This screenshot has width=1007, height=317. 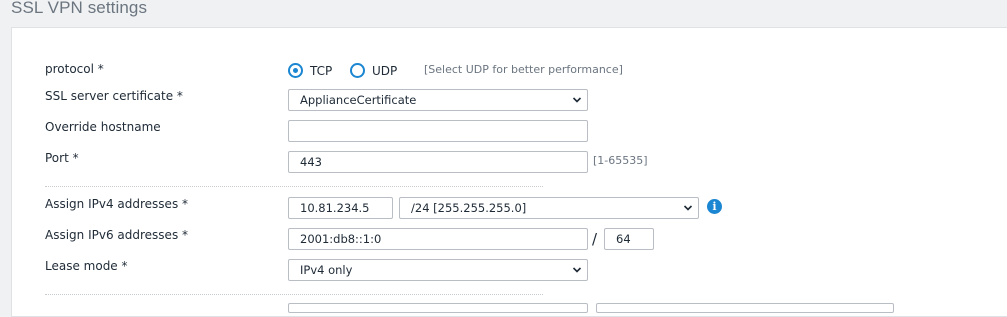 What do you see at coordinates (117, 235) in the screenshot?
I see `ipv6-label: Assign IPv6 addresses *` at bounding box center [117, 235].